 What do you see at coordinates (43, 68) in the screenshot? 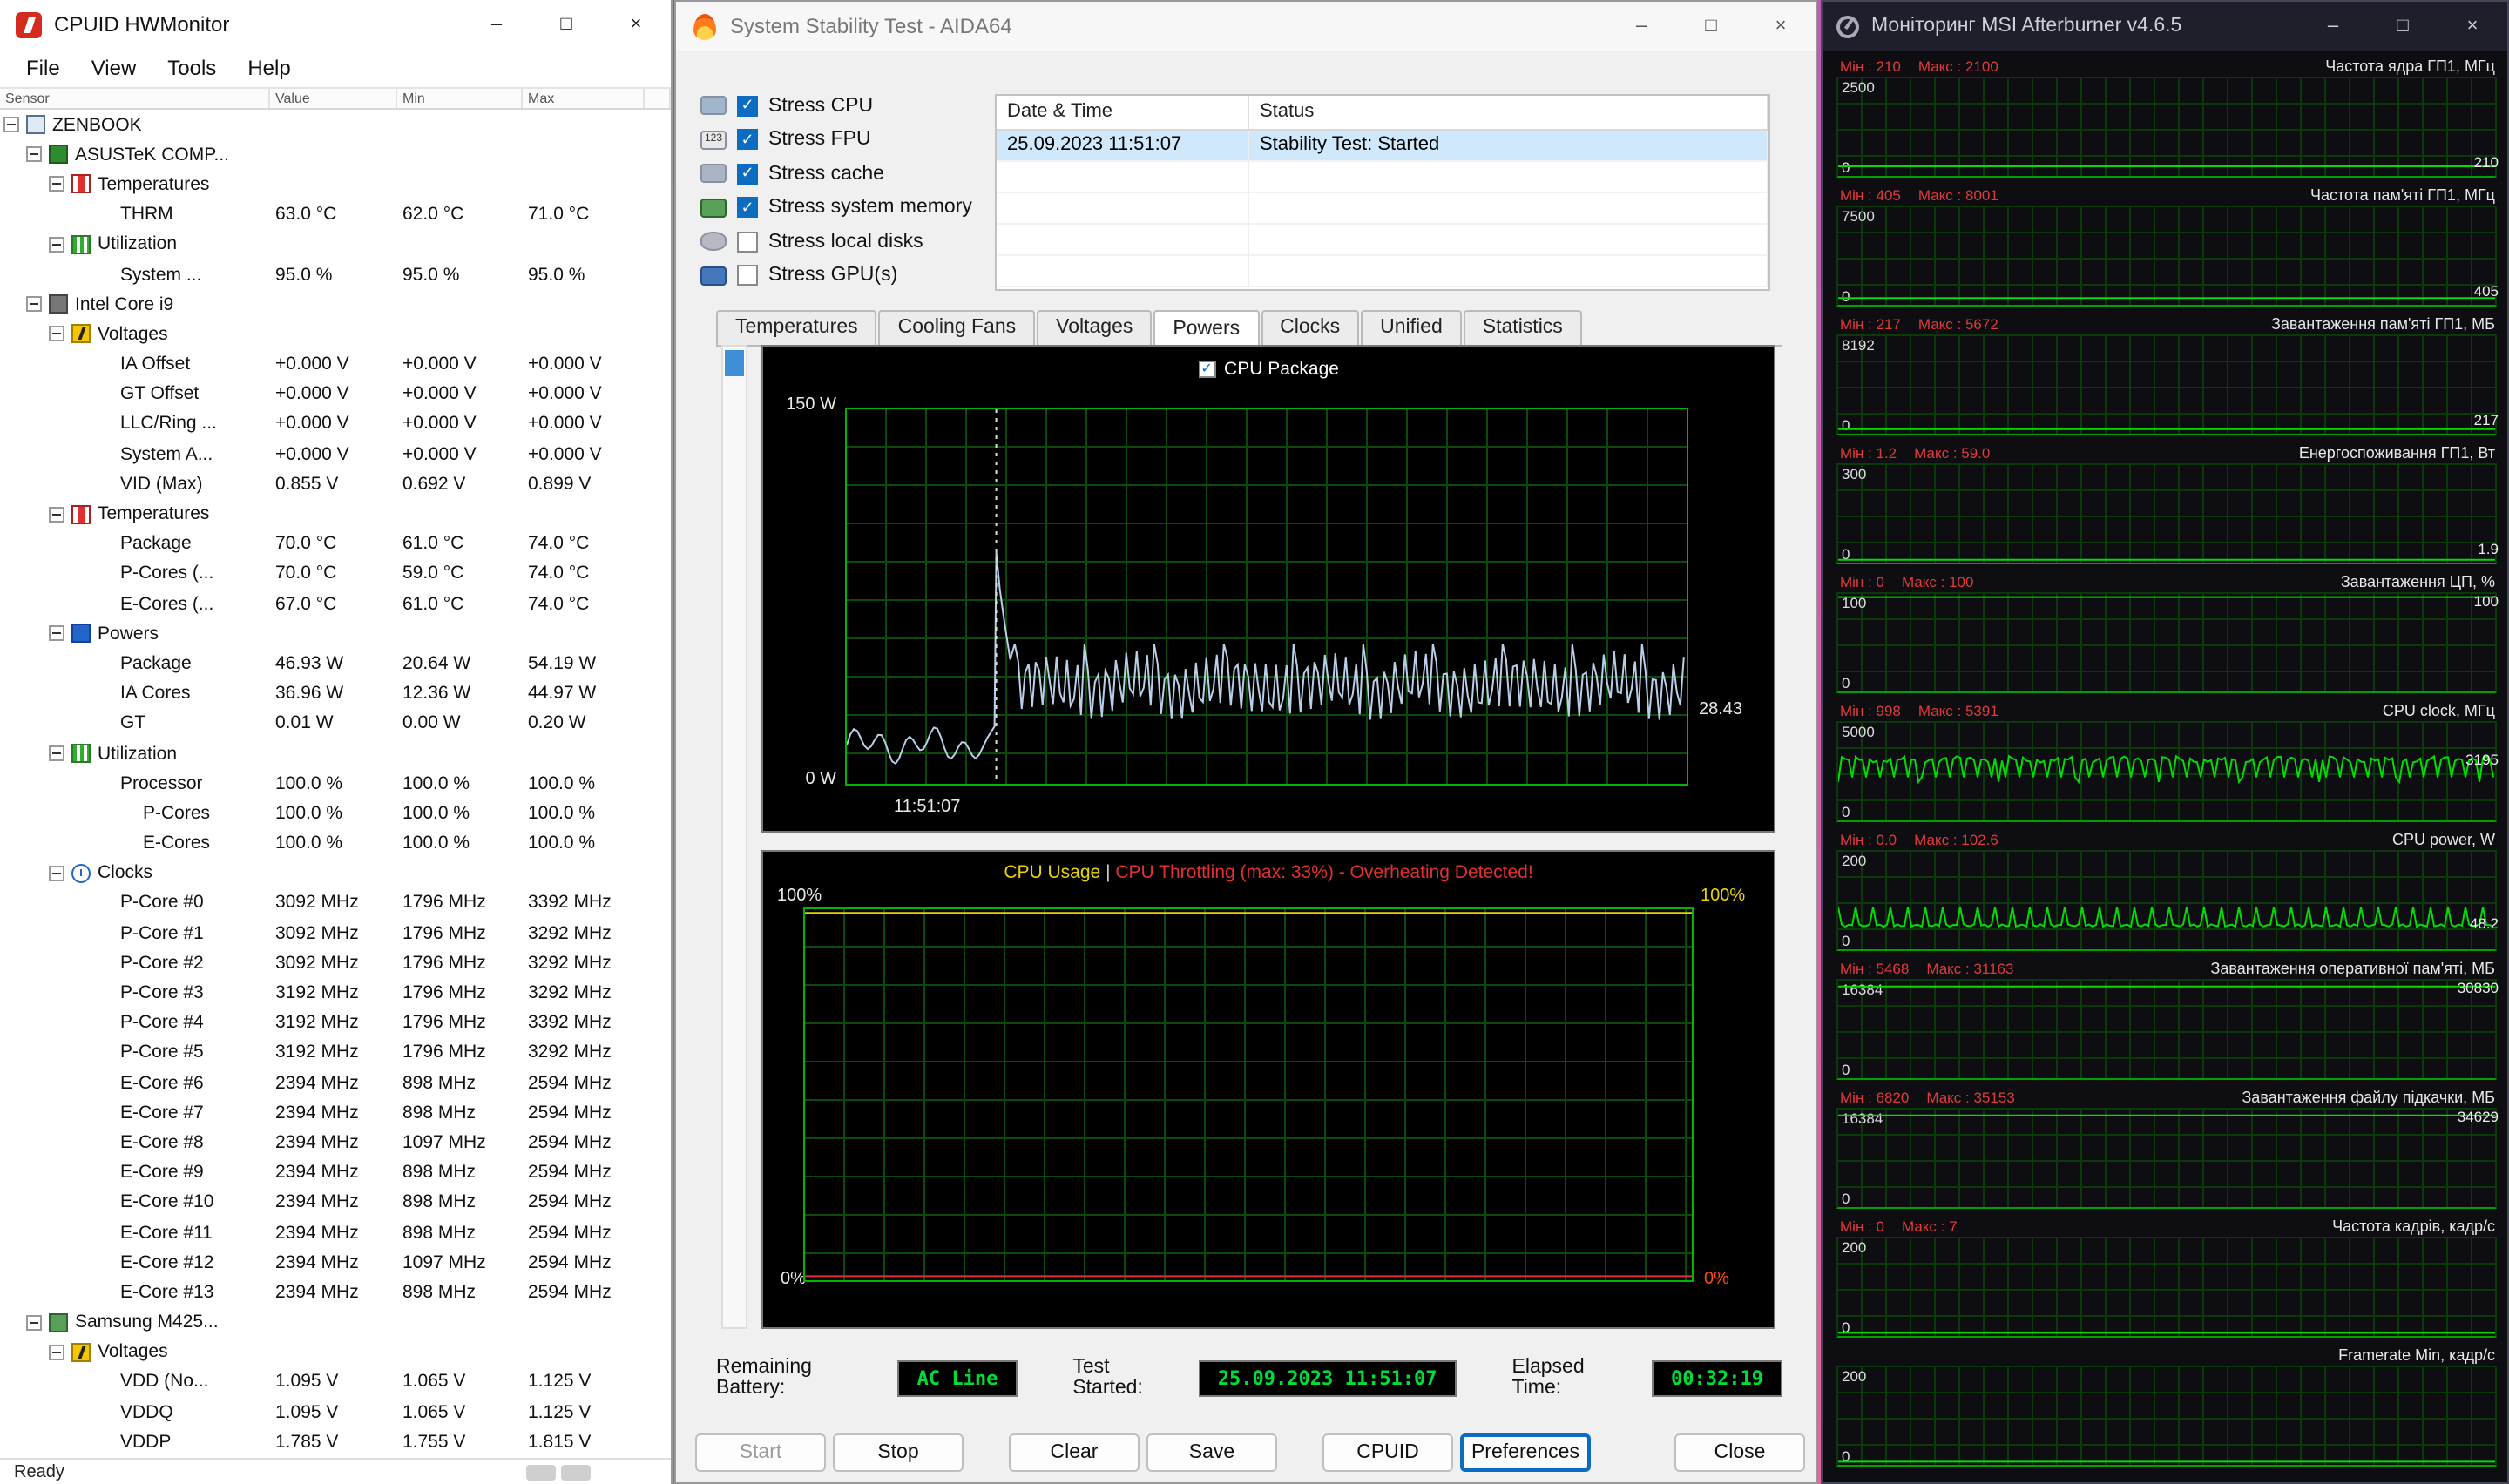
I see `menu-item: File` at bounding box center [43, 68].